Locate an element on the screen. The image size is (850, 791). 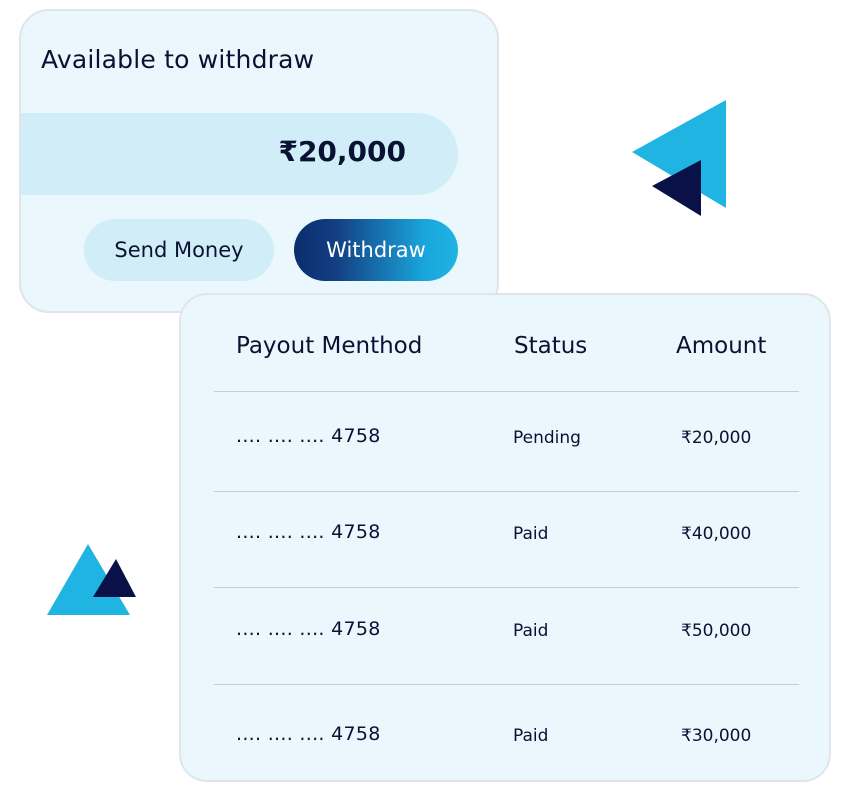
withdraw-button: Withdraw is located at coordinates (376, 250).